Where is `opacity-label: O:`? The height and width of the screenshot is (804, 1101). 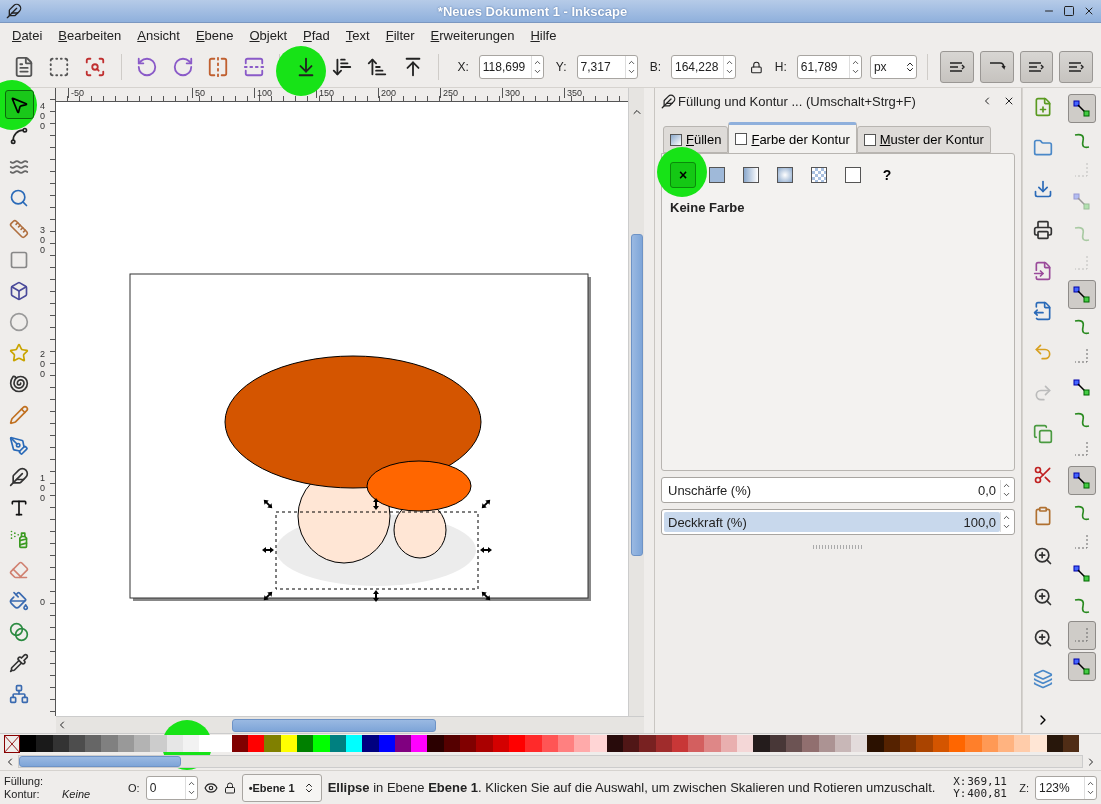 opacity-label: O: is located at coordinates (134, 787).